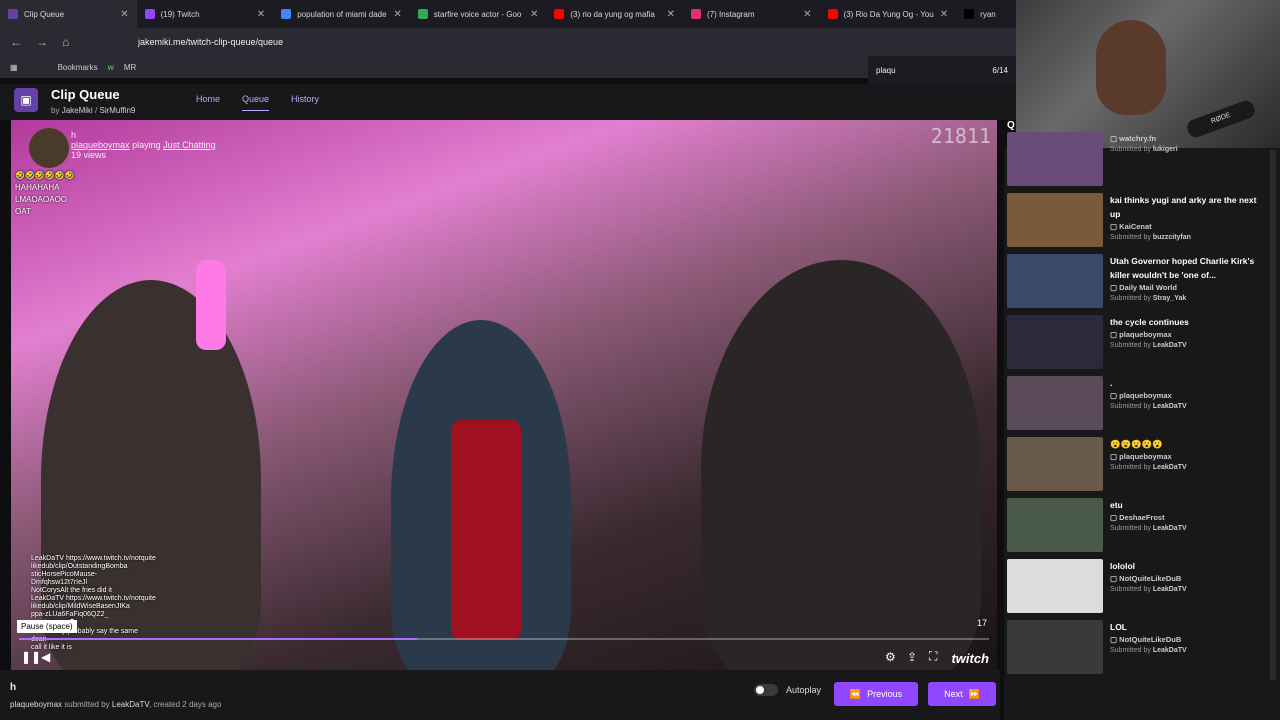 Image resolution: width=1280 pixels, height=720 pixels. I want to click on queue-item-submitter: Submitted by lukigeri, so click(1144, 149).